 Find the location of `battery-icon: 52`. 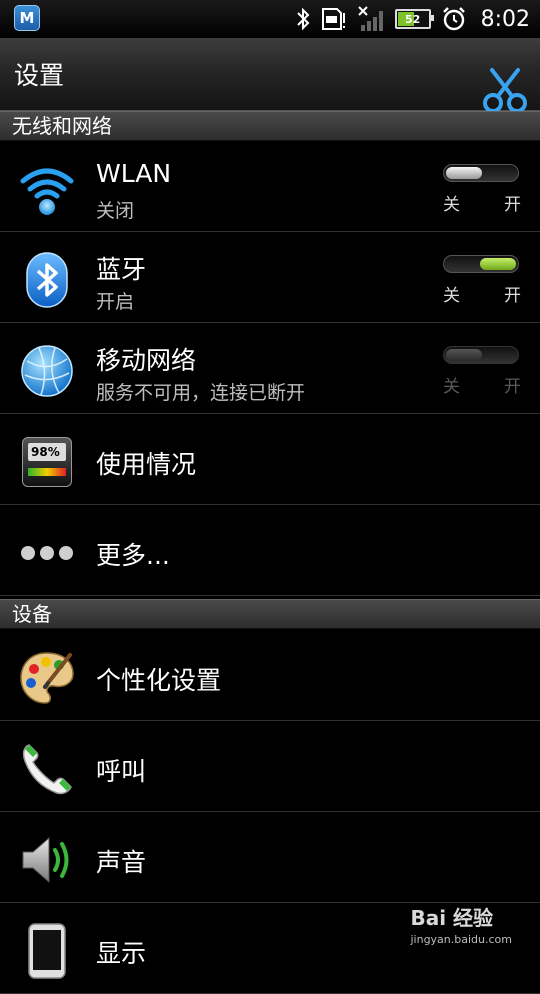

battery-icon: 52 is located at coordinates (414, 19).